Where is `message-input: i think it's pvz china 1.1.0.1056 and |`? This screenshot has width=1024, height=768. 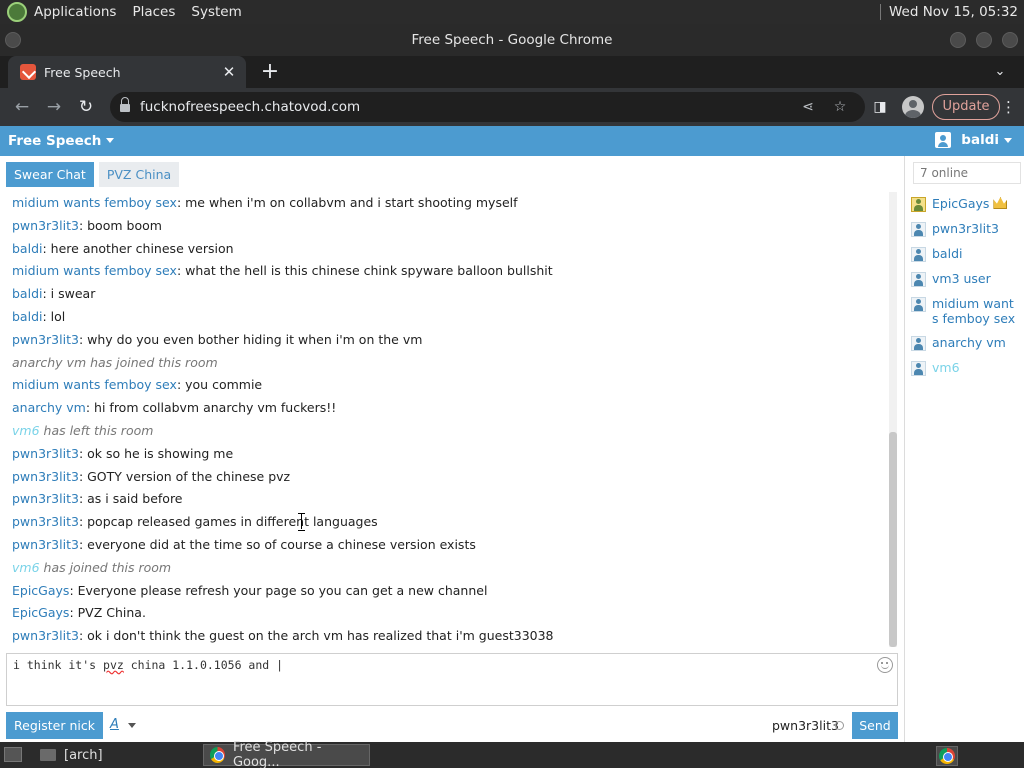
message-input: i think it's pvz china 1.1.0.1056 and | is located at coordinates (452, 679).